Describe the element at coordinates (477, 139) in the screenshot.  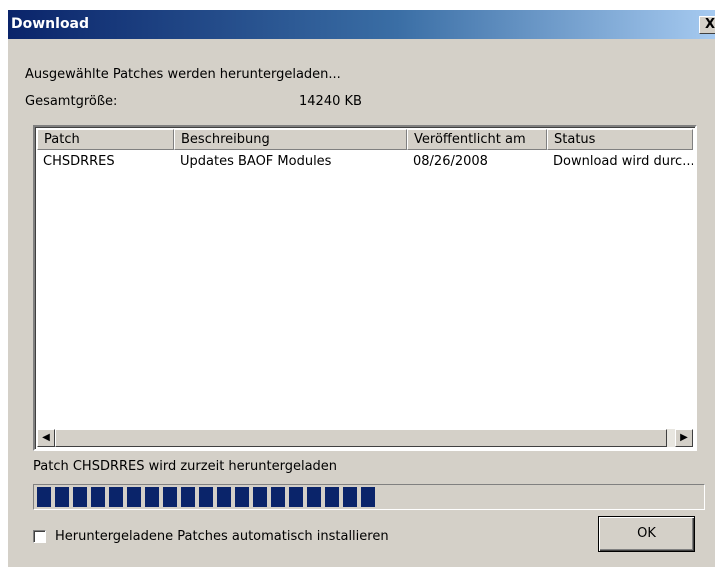
I see `column-header-published: Veröffentlicht am` at that location.